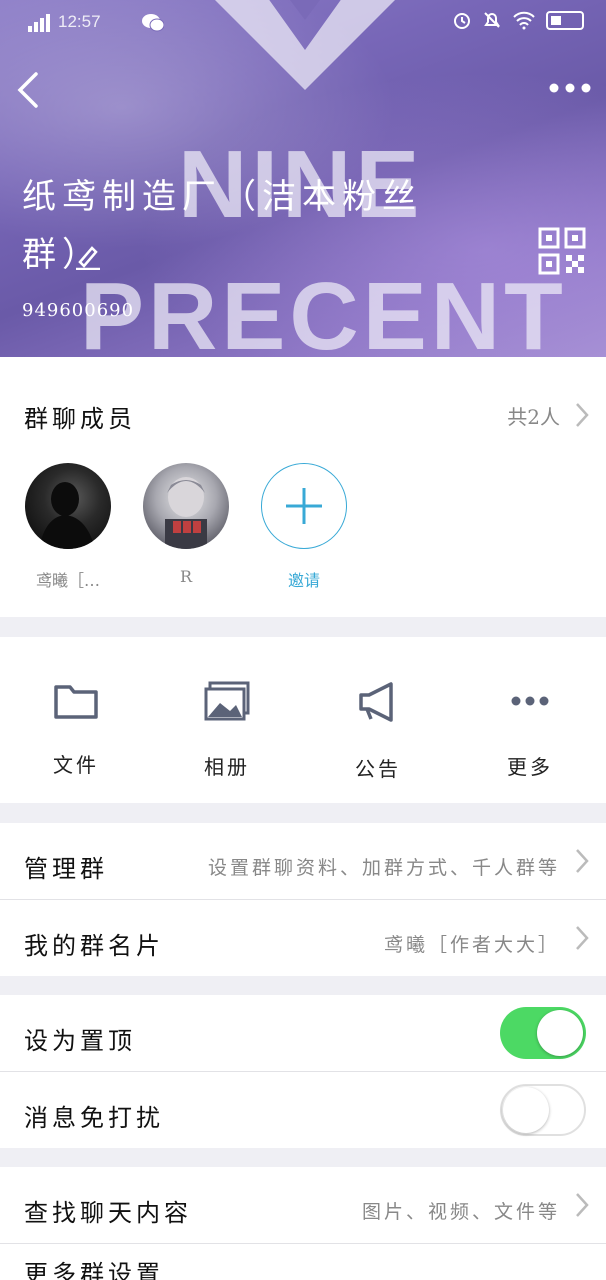 This screenshot has width=606, height=1280. What do you see at coordinates (462, 21) in the screenshot?
I see `alarm-icon` at bounding box center [462, 21].